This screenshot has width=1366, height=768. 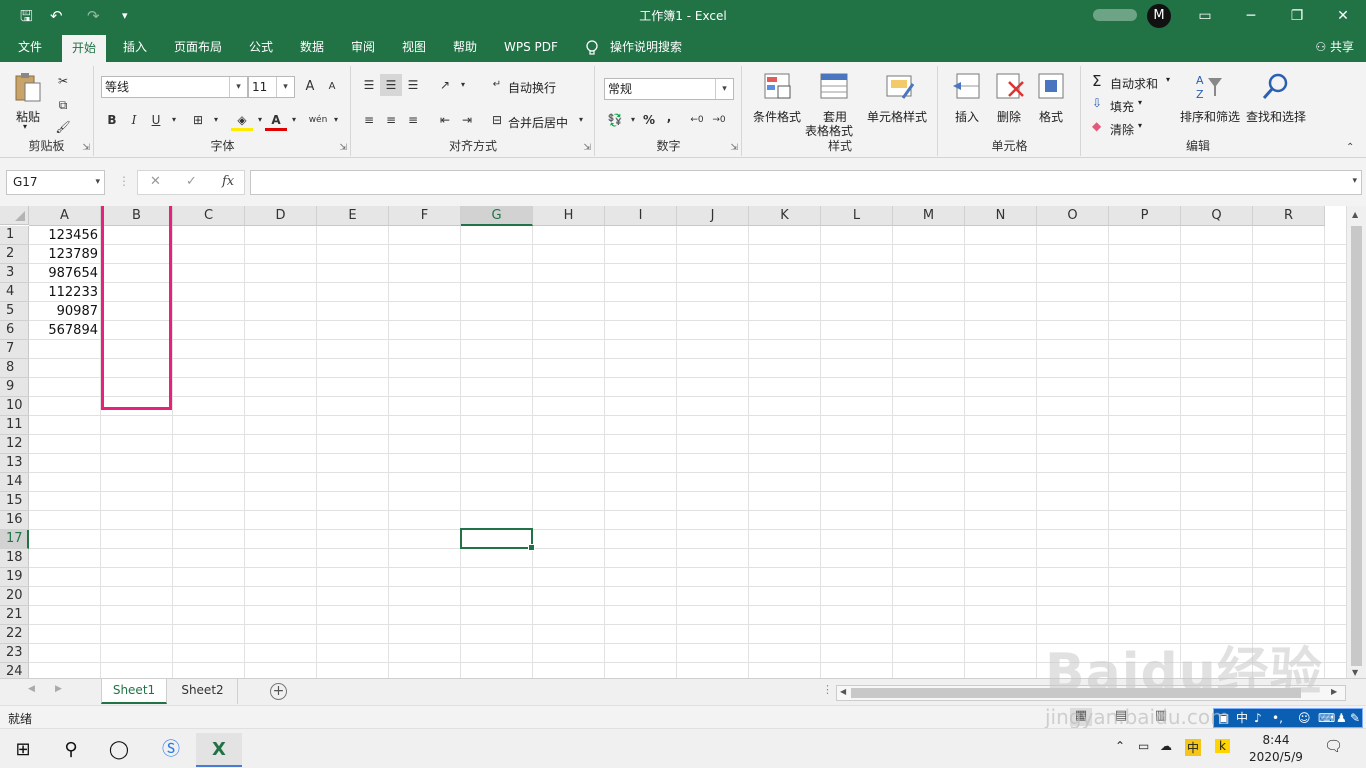 What do you see at coordinates (445, 120) in the screenshot?
I see `decrease-indent-icon: ⇤` at bounding box center [445, 120].